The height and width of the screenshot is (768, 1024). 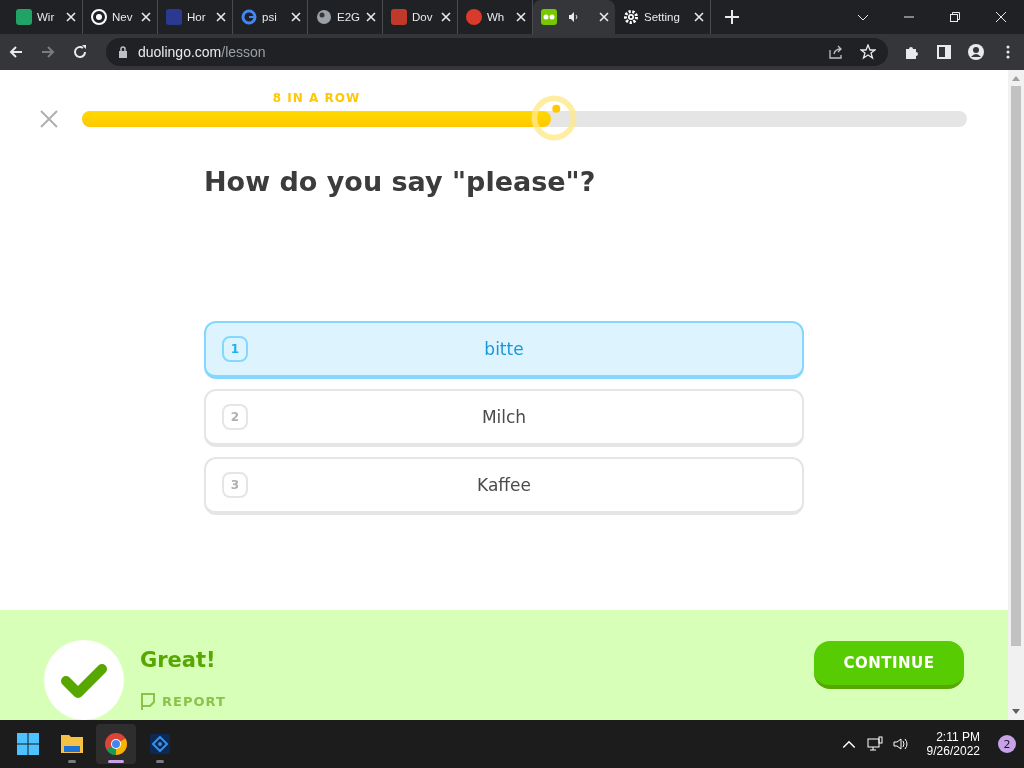 I want to click on option-number: 1, so click(x=235, y=349).